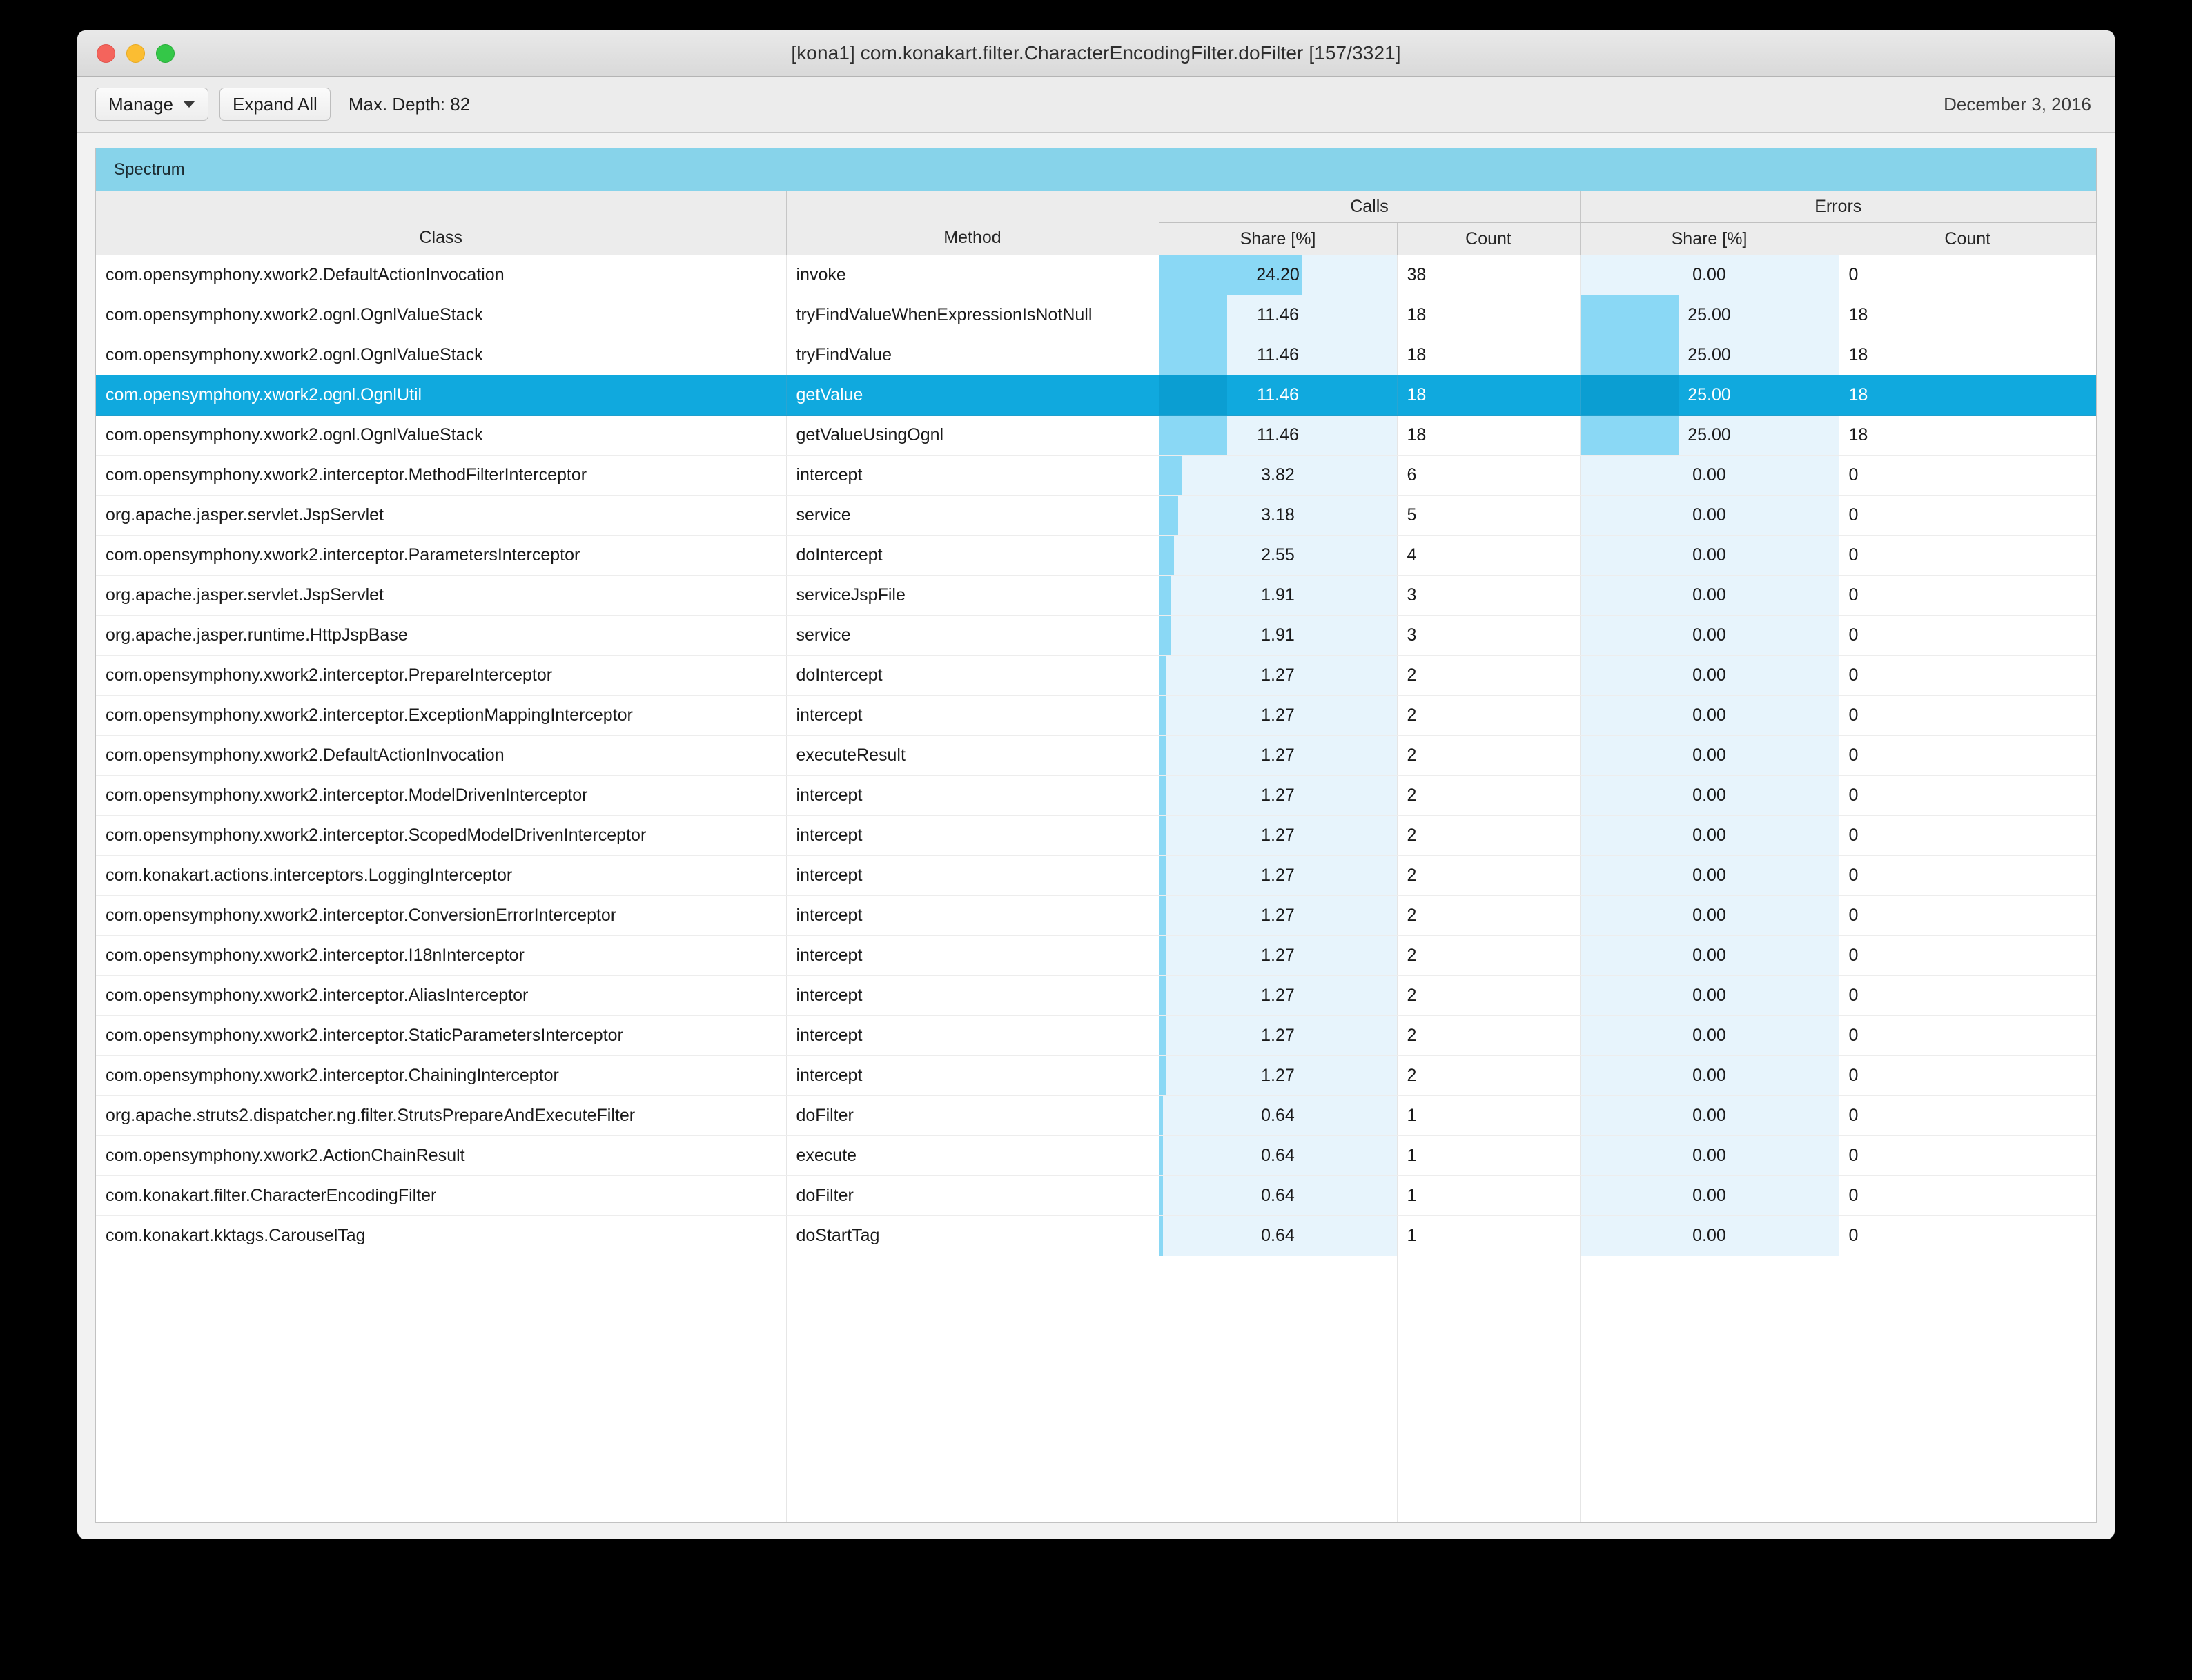 The height and width of the screenshot is (1680, 2192). What do you see at coordinates (1096, 169) in the screenshot?
I see `tab-bar: Spectrum` at bounding box center [1096, 169].